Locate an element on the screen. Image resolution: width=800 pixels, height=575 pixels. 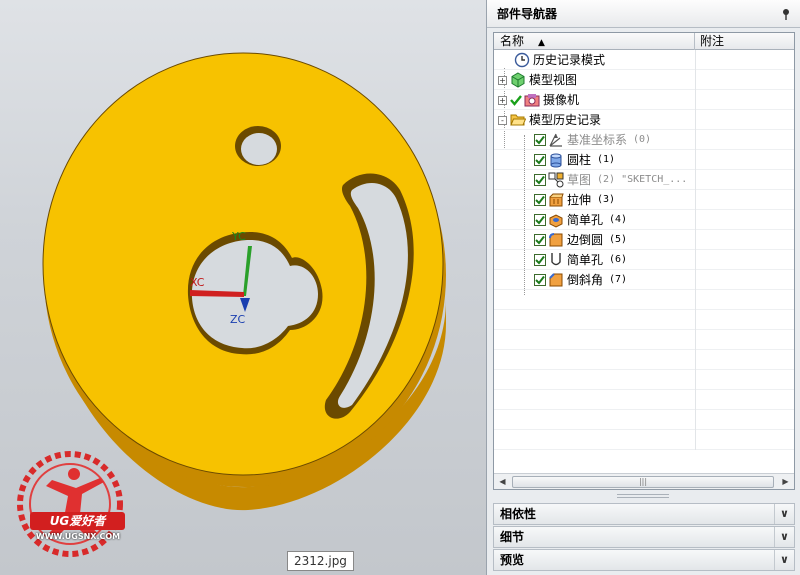
camera-icon is located at coordinates (532, 100).